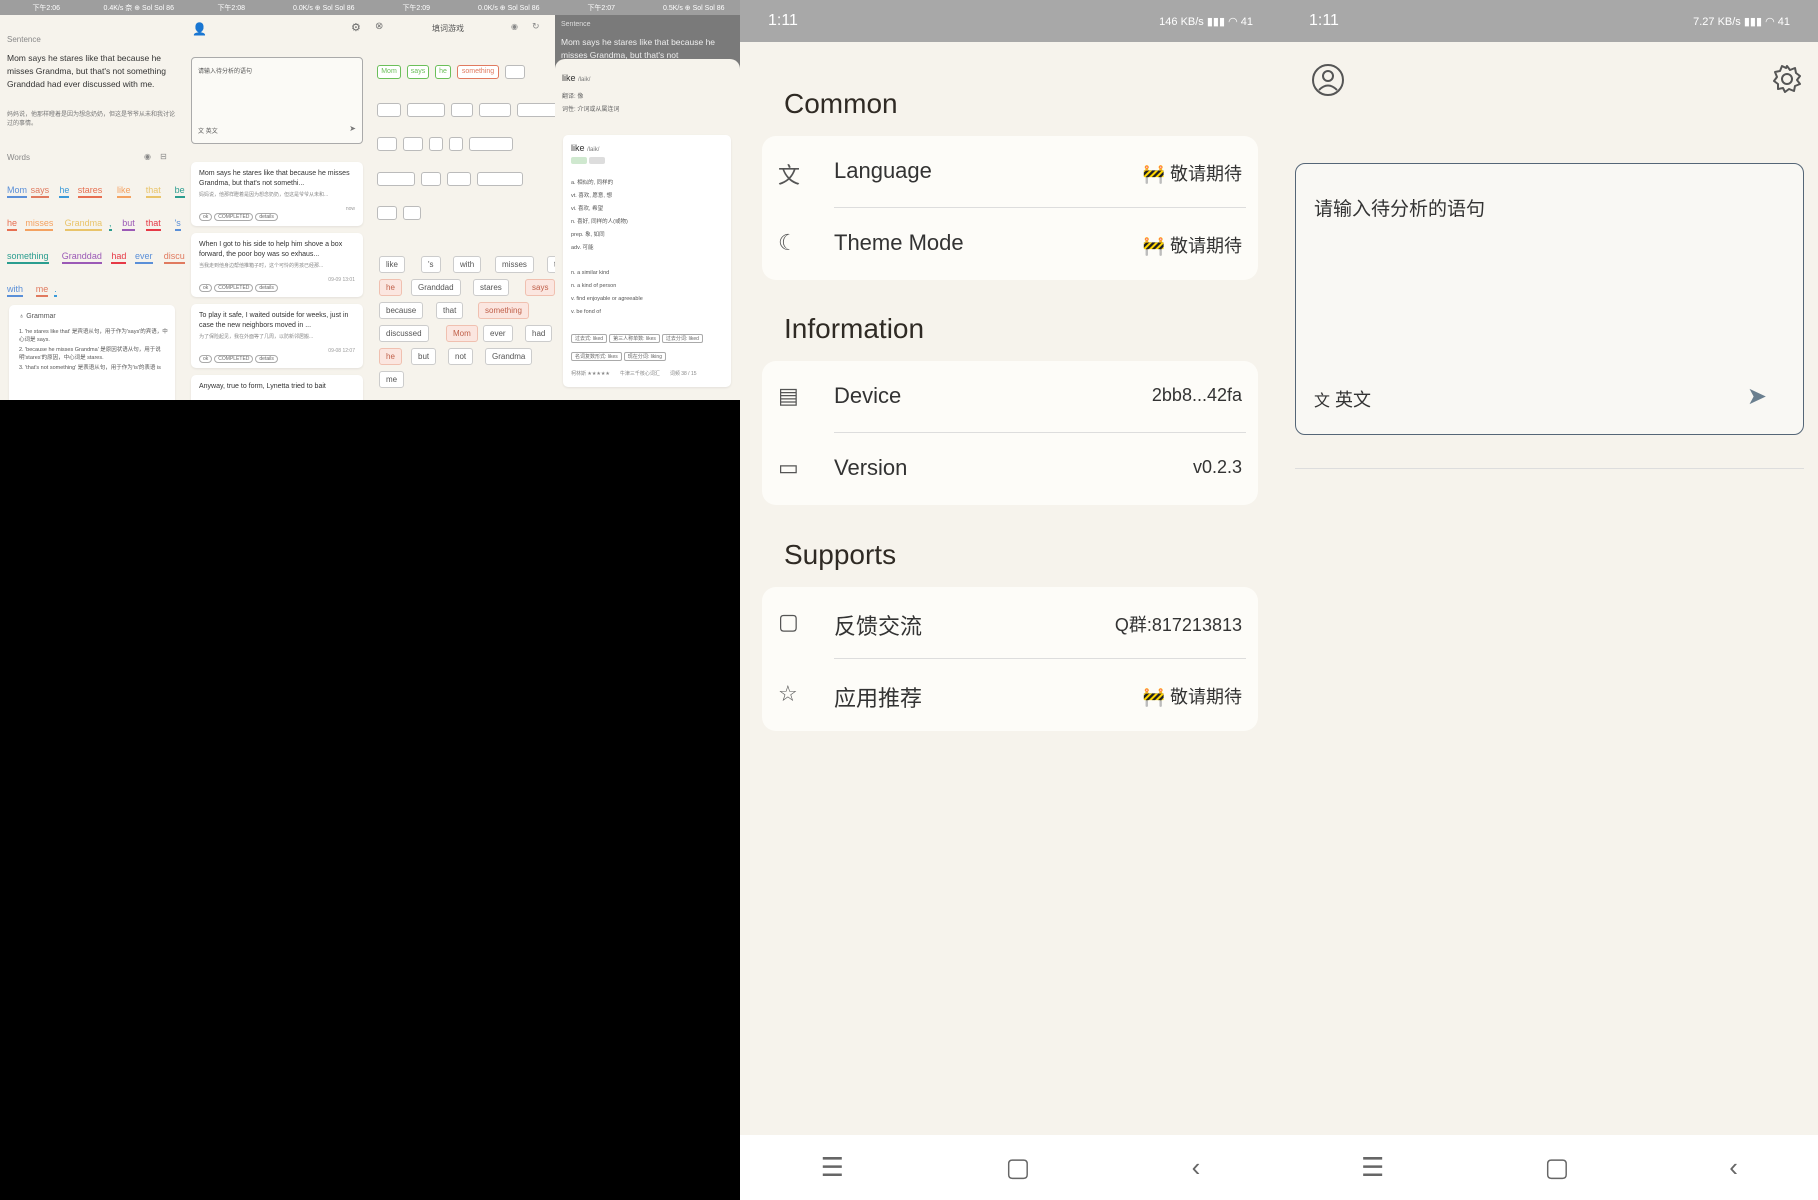 The height and width of the screenshot is (1200, 1818). Describe the element at coordinates (539, 333) in the screenshot. I see `word-chip: had` at that location.